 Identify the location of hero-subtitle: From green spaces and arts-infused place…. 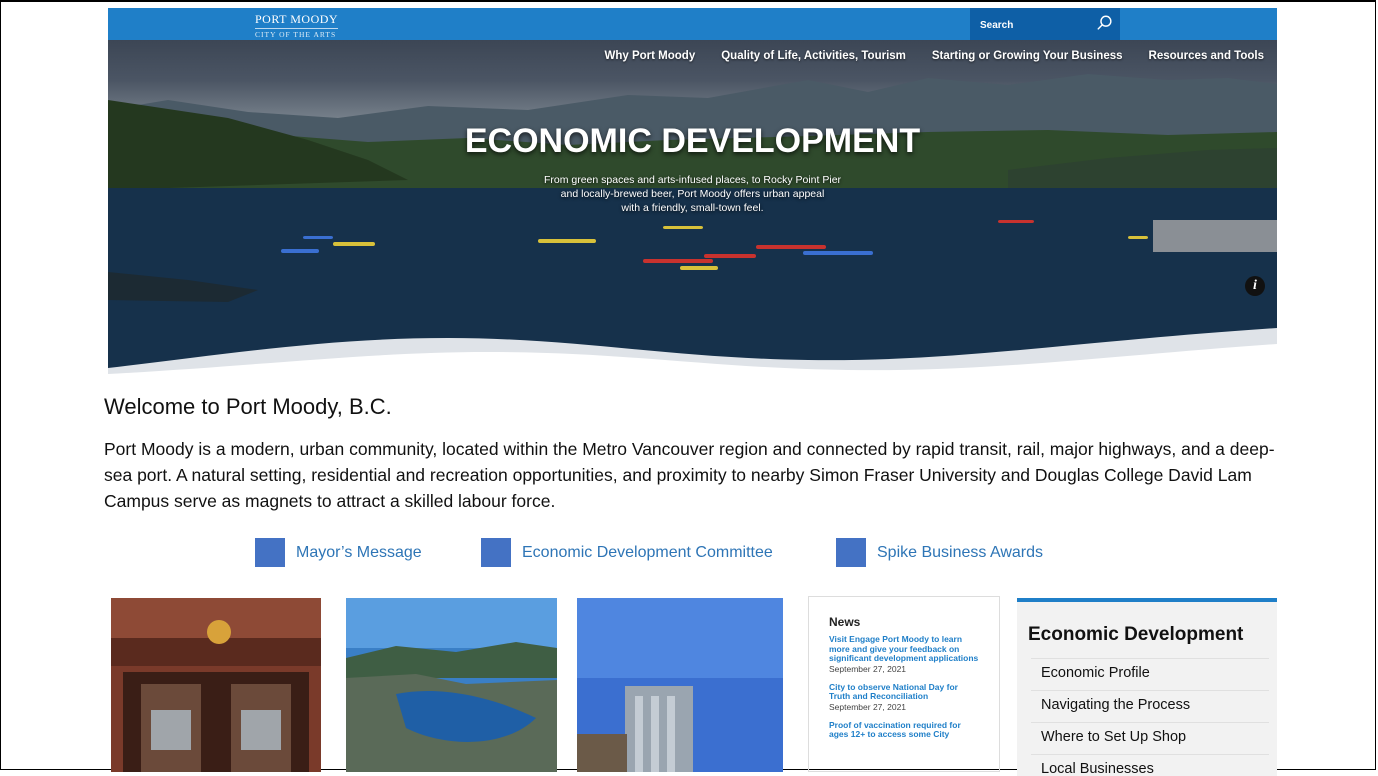
(692, 194).